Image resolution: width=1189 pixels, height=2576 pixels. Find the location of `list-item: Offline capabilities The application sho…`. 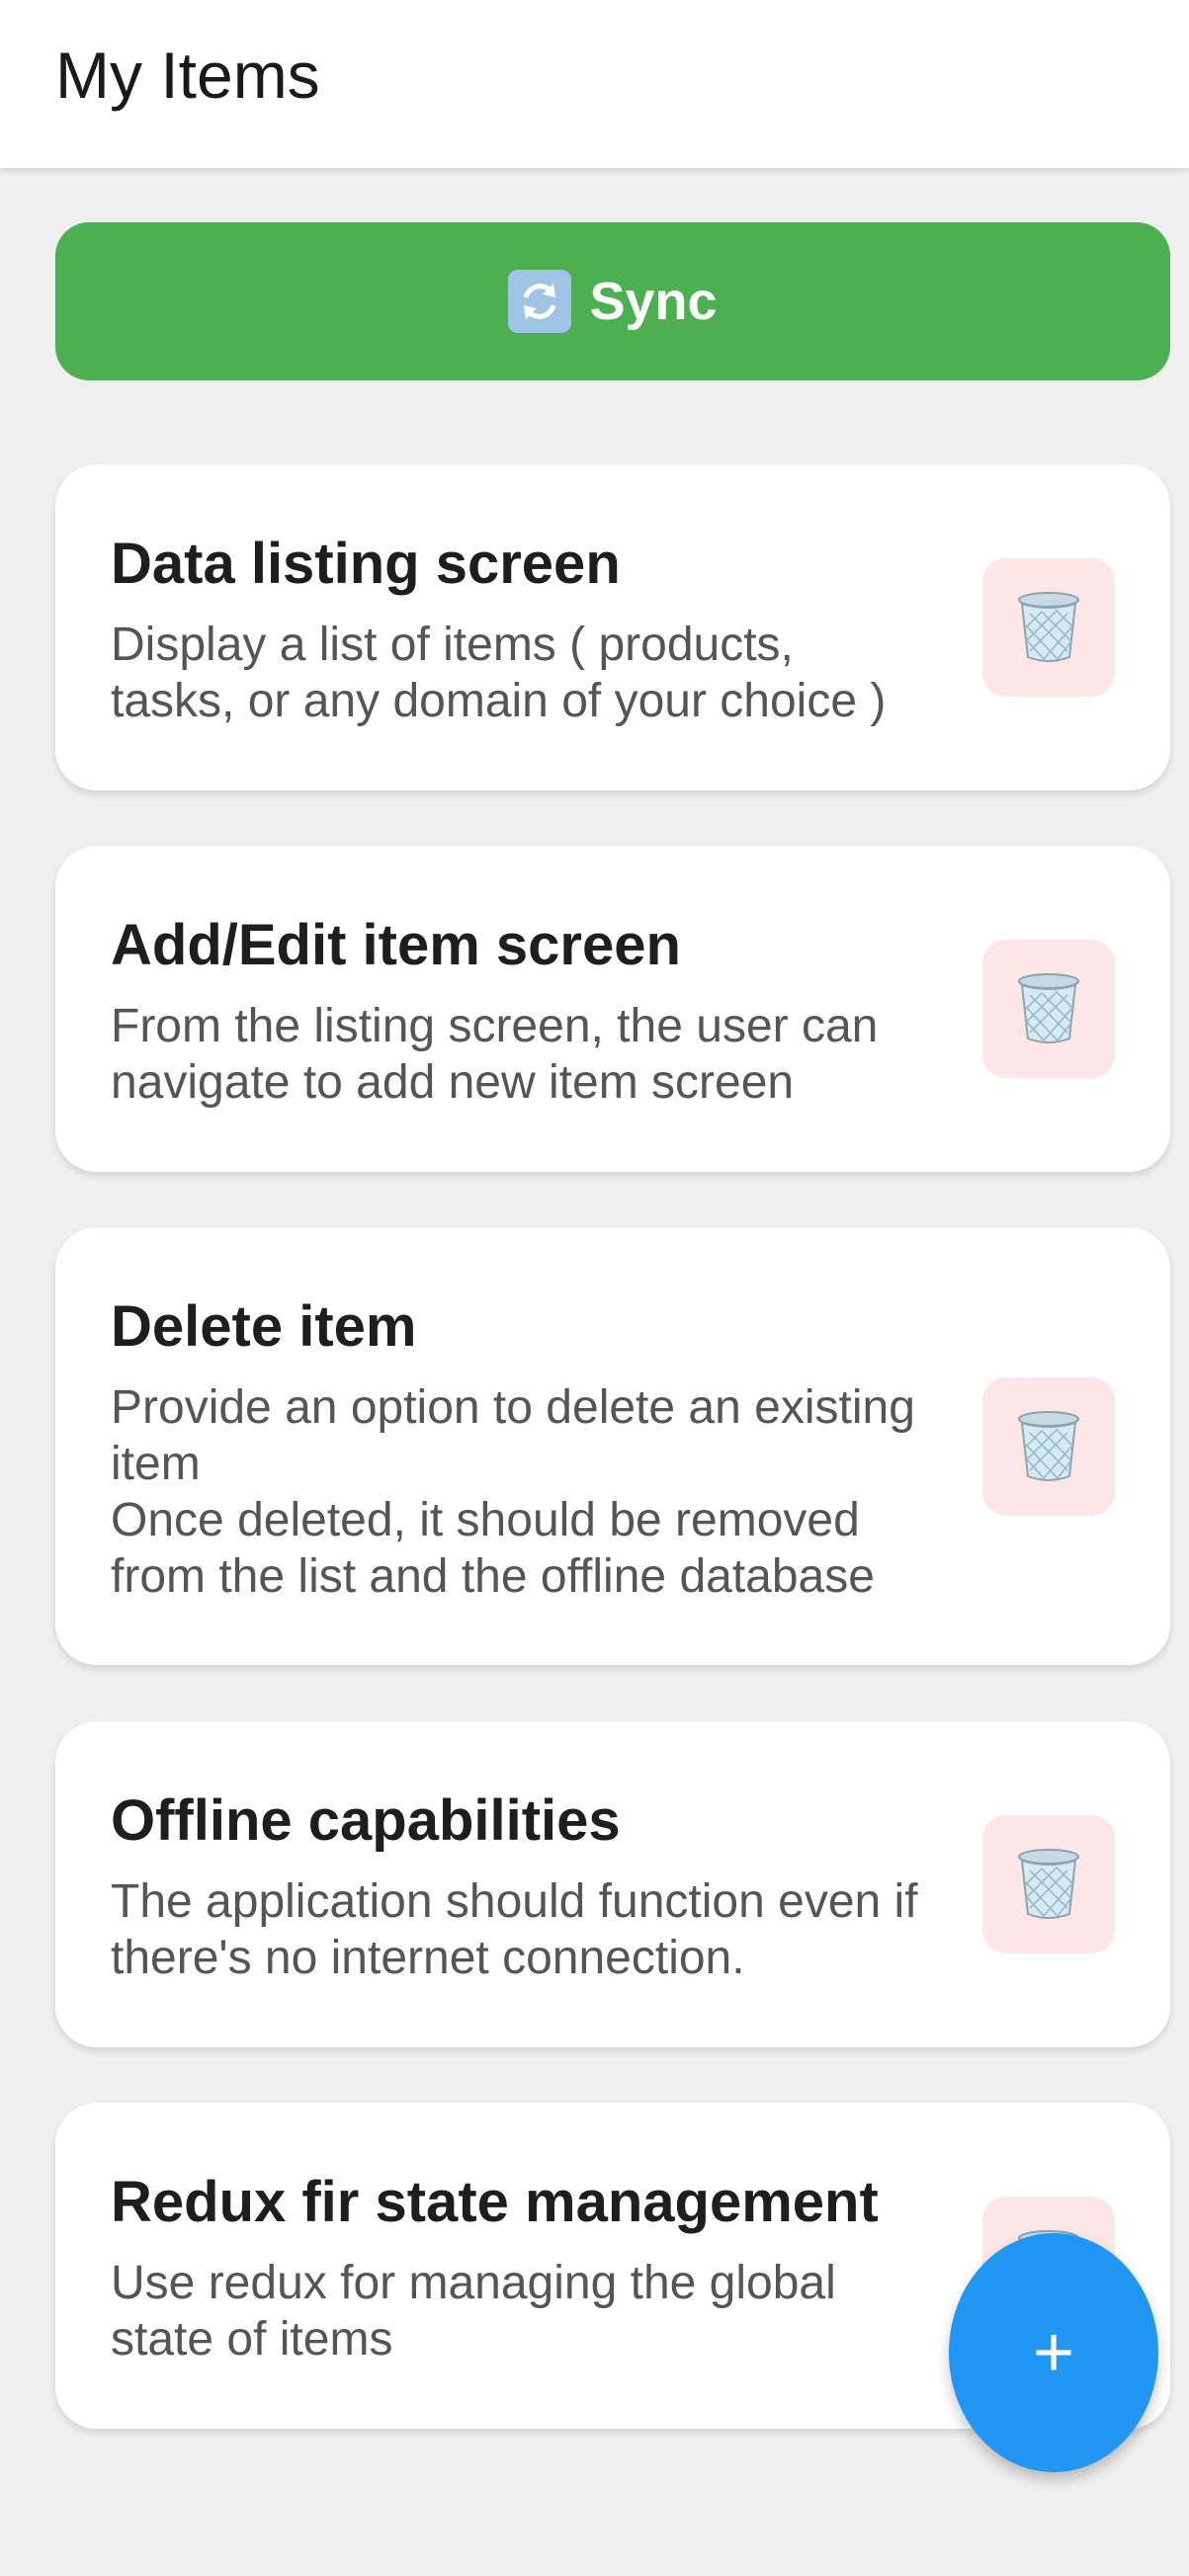

list-item: Offline capabilities The application sho… is located at coordinates (613, 1884).